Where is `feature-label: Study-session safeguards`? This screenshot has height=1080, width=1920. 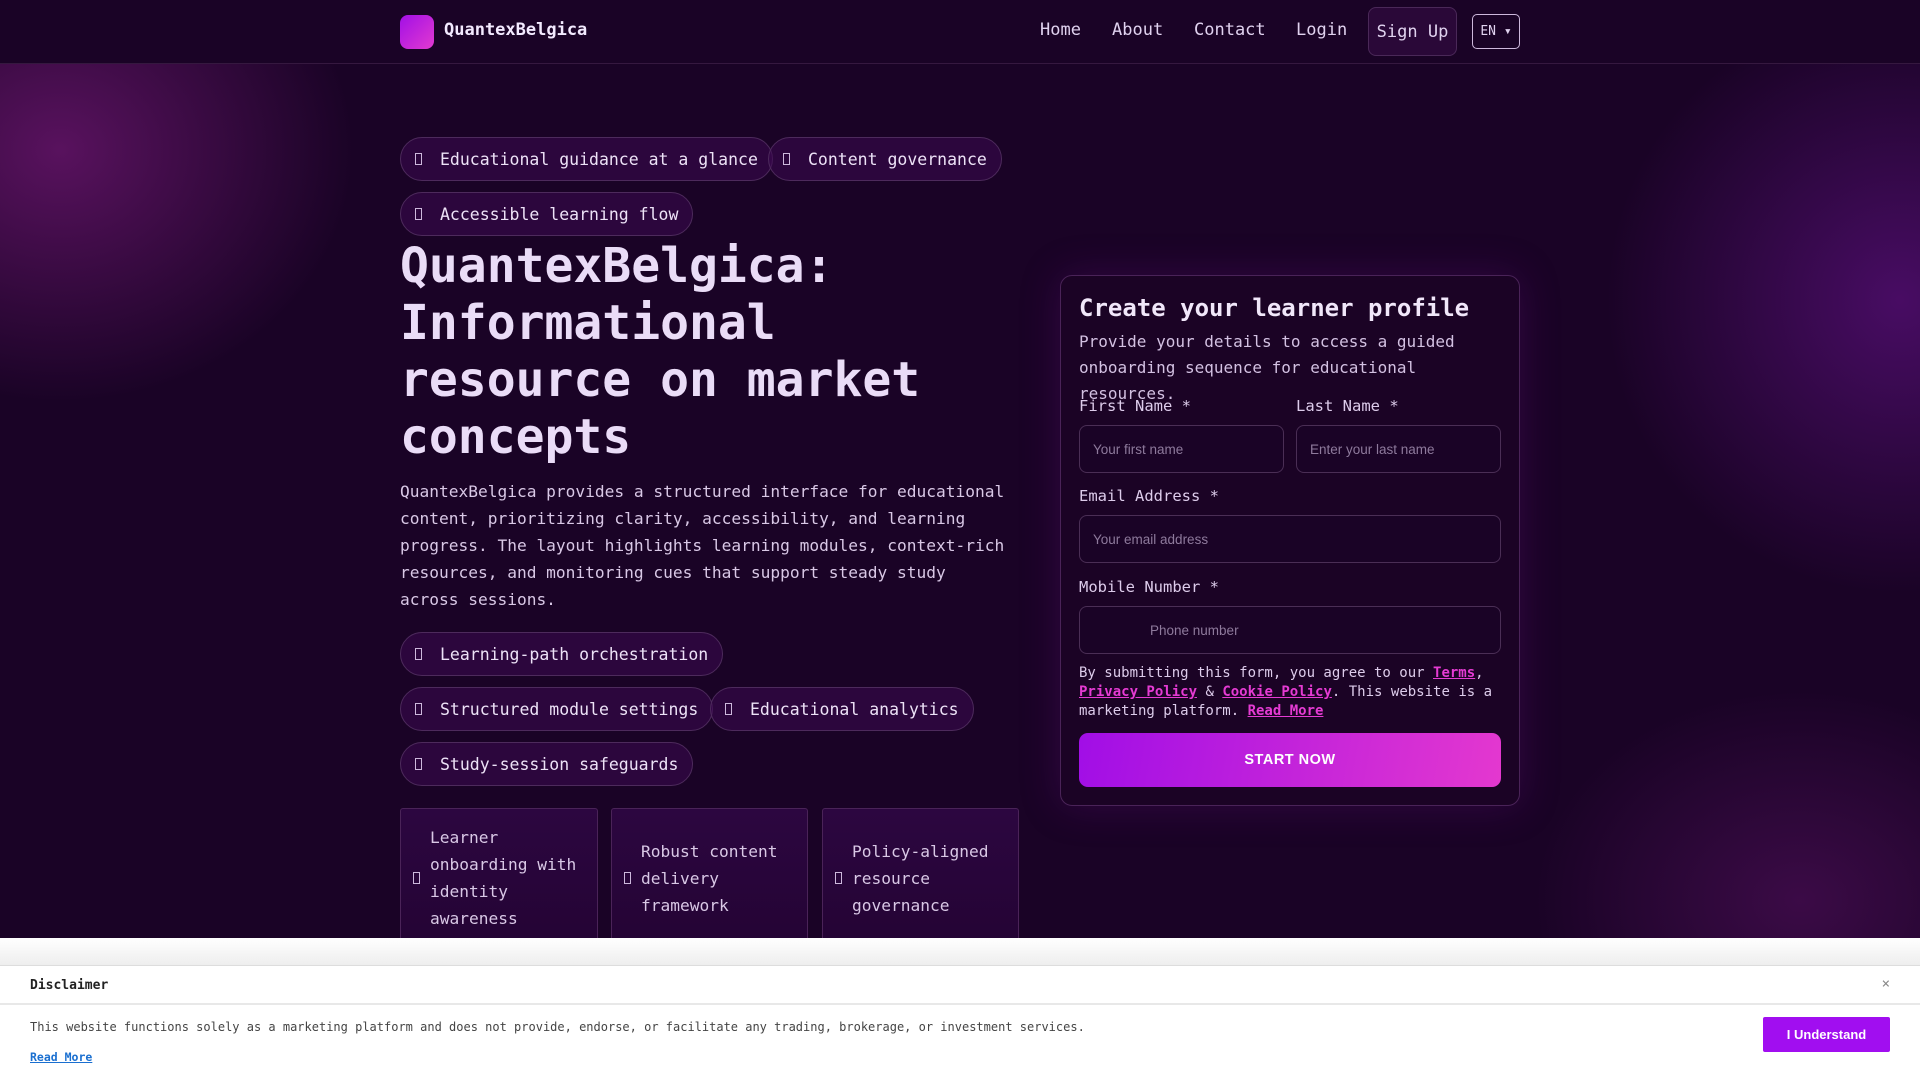 feature-label: Study-session safeguards is located at coordinates (559, 764).